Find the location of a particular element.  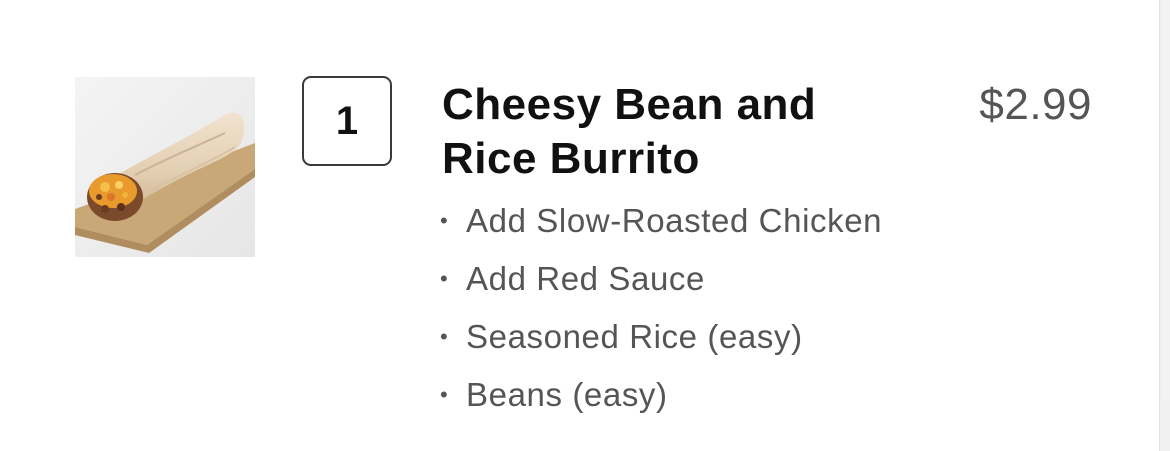

modification-label: Seasoned Rice (easy) is located at coordinates (634, 336).